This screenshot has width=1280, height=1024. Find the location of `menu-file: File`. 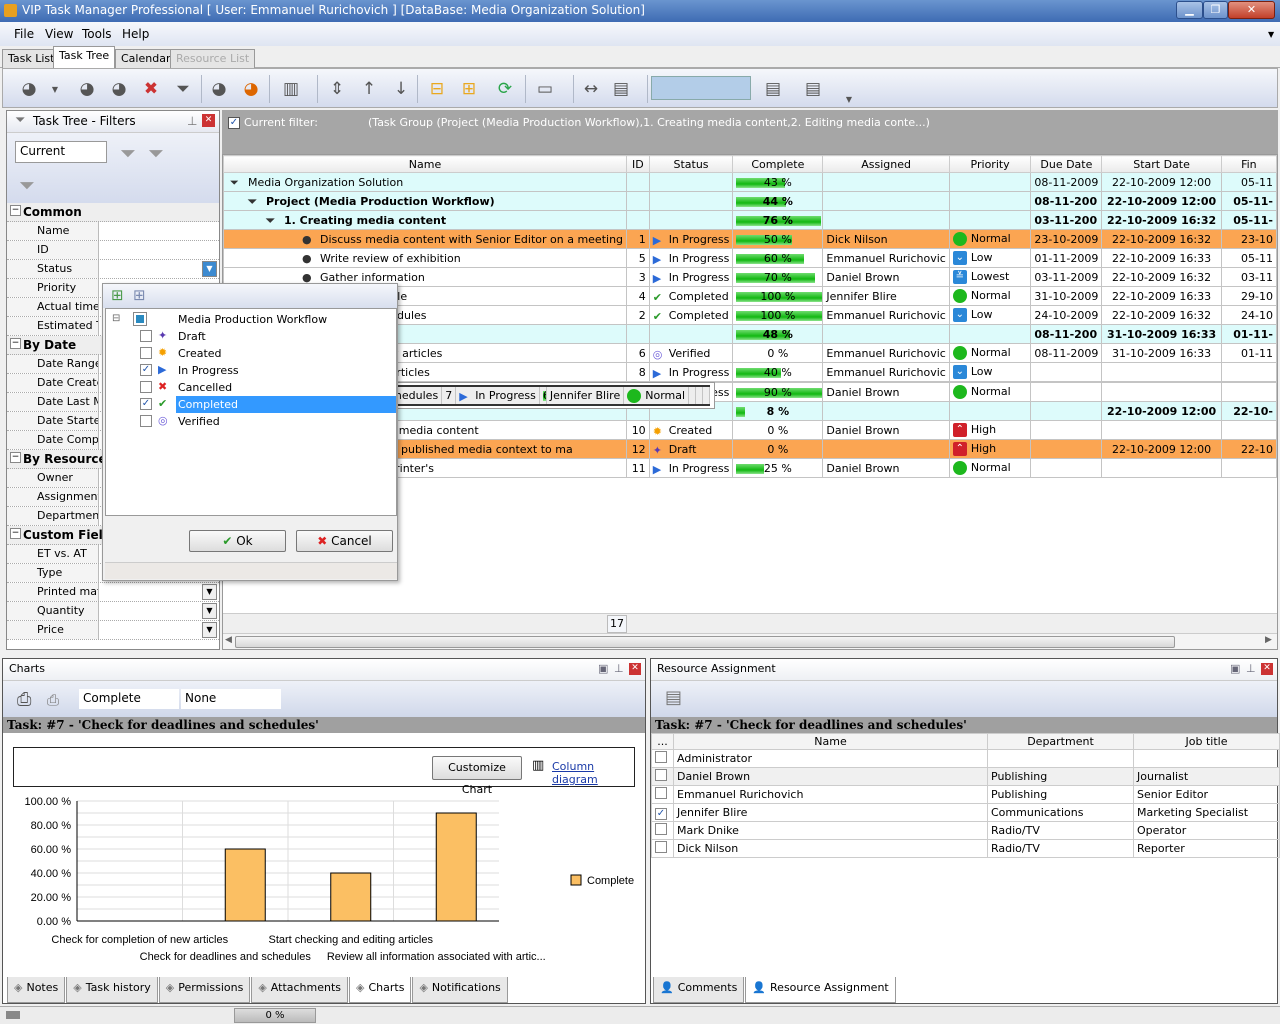

menu-file: File is located at coordinates (24, 34).